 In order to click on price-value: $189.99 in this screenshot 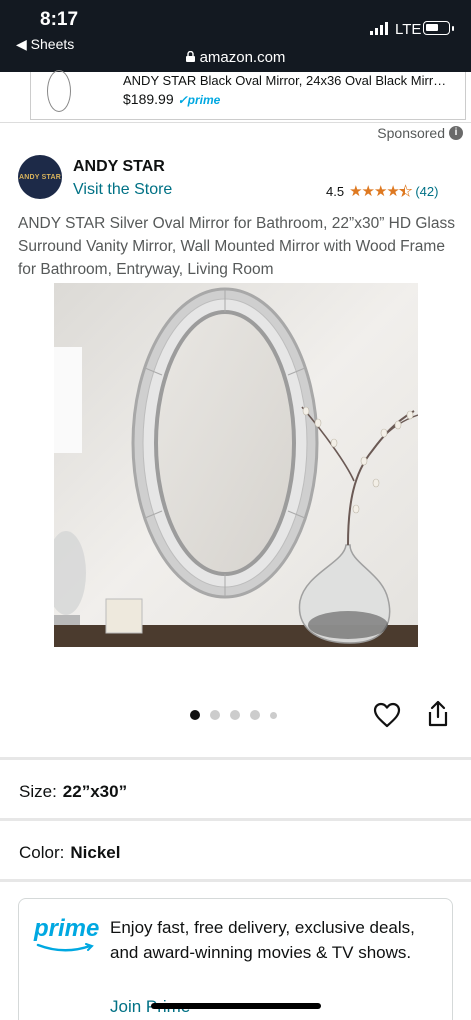, I will do `click(148, 99)`.